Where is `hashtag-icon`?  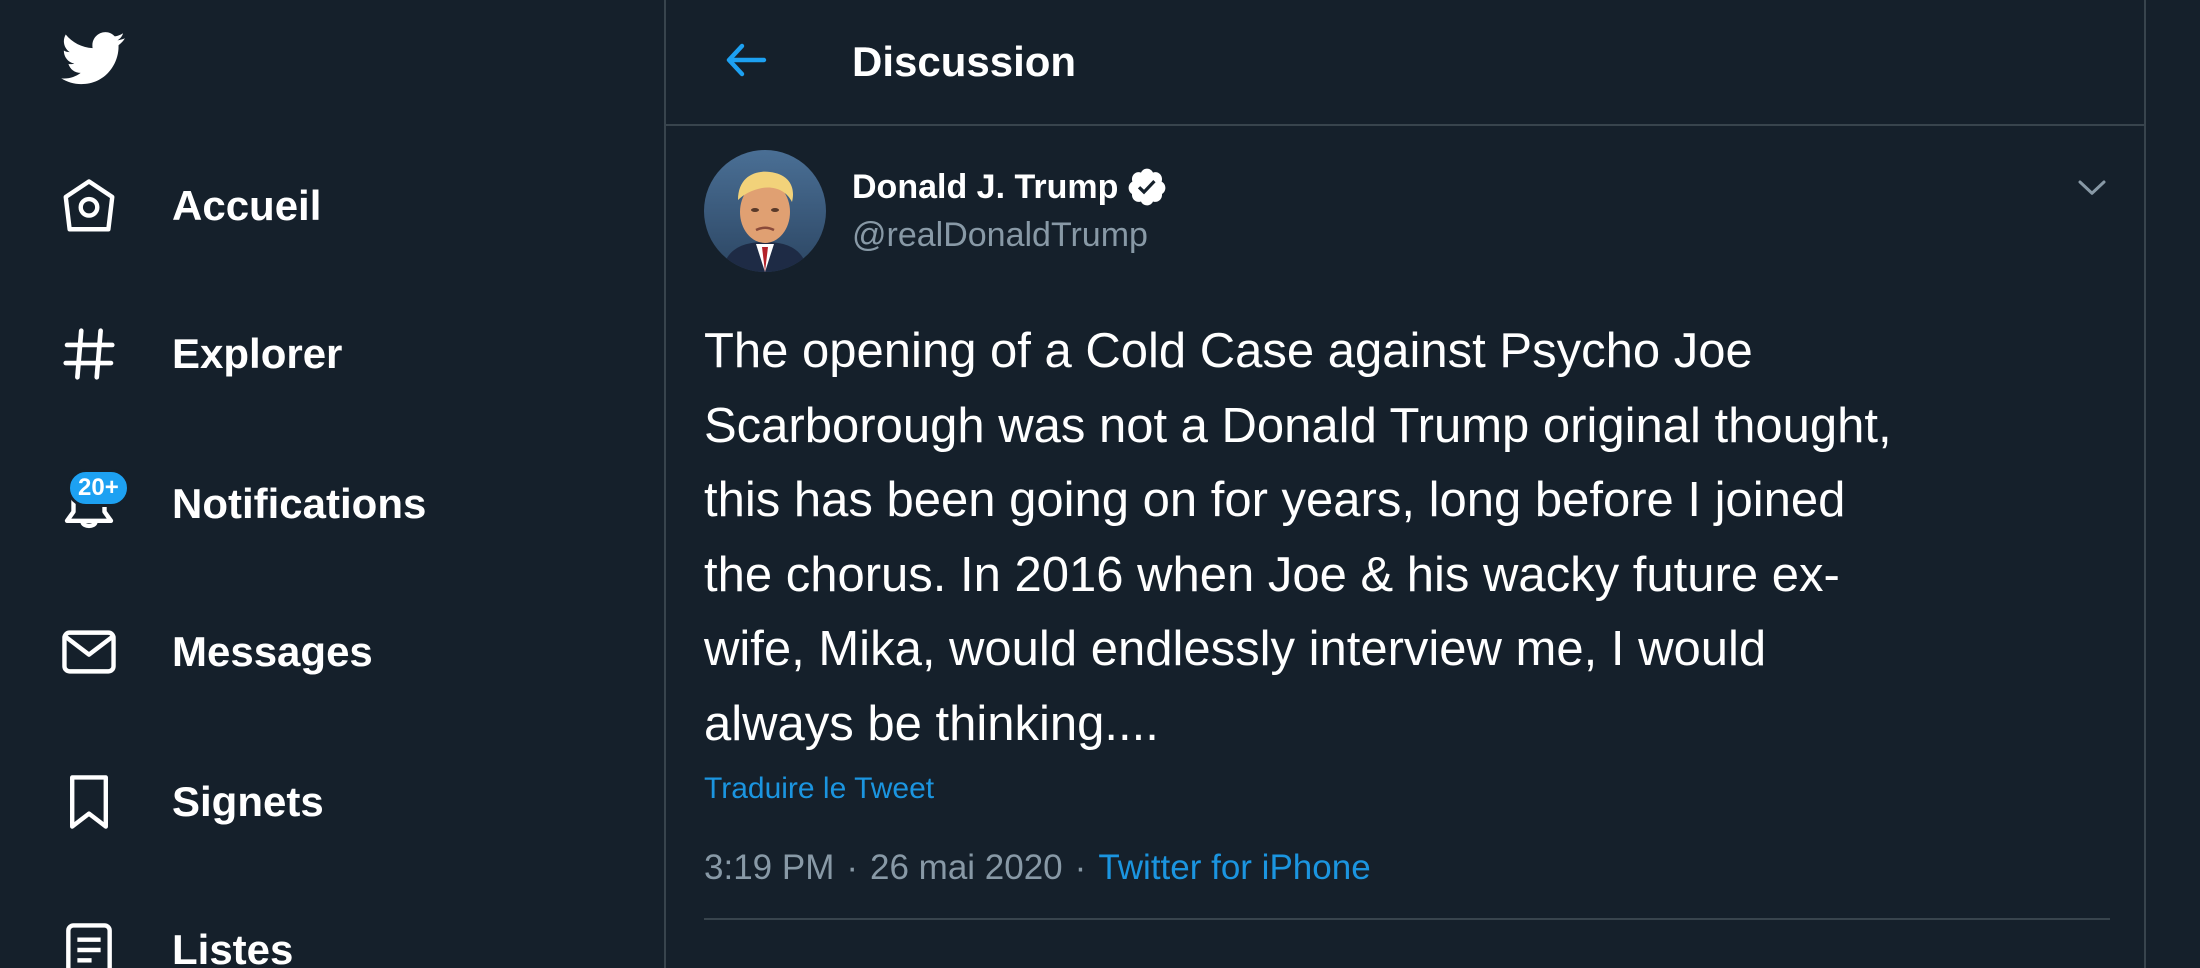 hashtag-icon is located at coordinates (89, 354).